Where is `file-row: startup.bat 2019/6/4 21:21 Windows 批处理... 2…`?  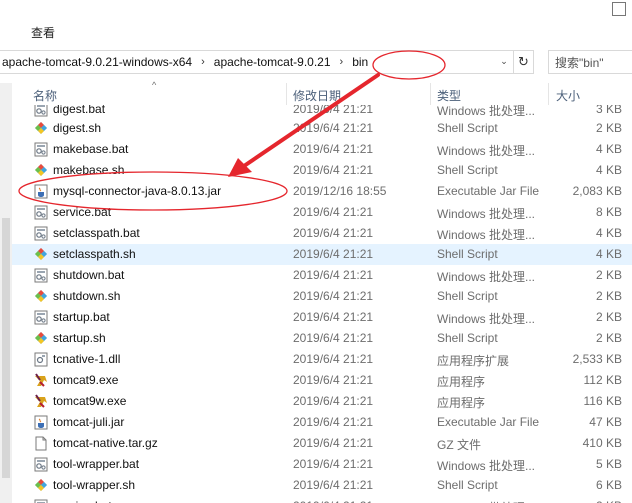
file-row: startup.bat 2019/6/4 21:21 Windows 批处理... 2… is located at coordinates (322, 317).